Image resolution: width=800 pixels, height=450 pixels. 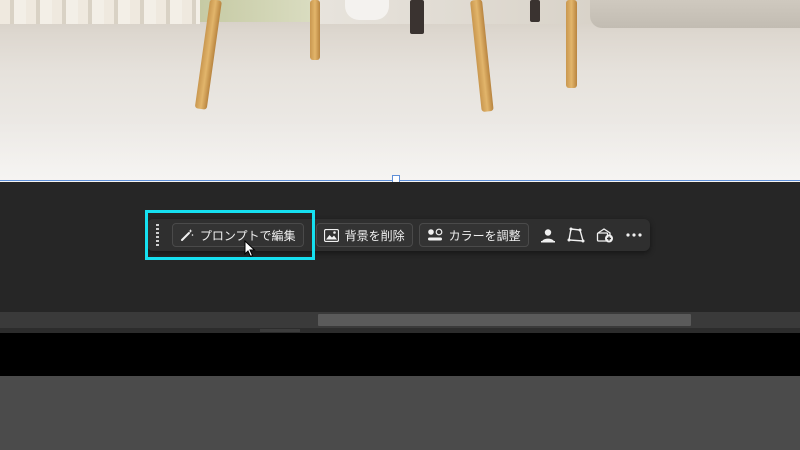 I want to click on adjust-color-button: カラーを調整, so click(x=473, y=235).